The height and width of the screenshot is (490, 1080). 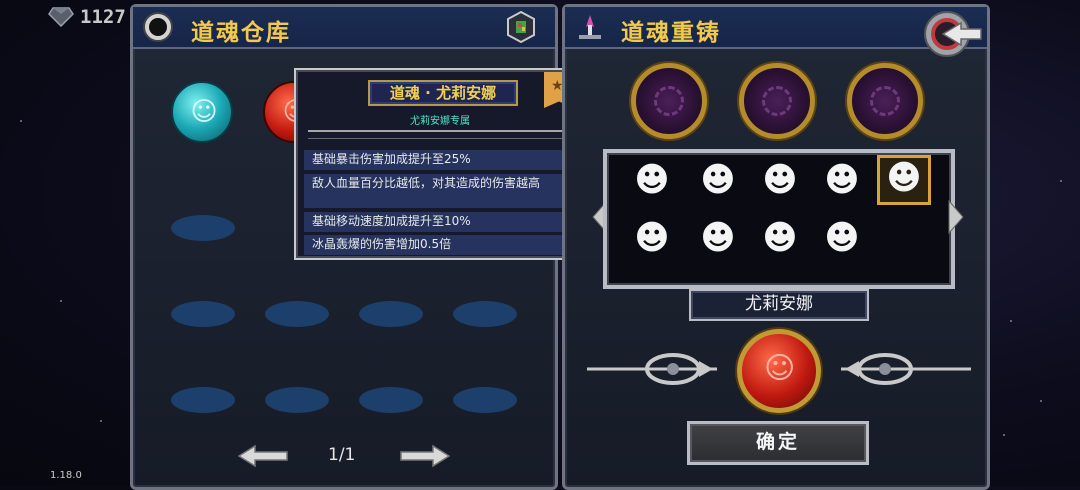 What do you see at coordinates (440, 134) in the screenshot?
I see `tooltip-divider` at bounding box center [440, 134].